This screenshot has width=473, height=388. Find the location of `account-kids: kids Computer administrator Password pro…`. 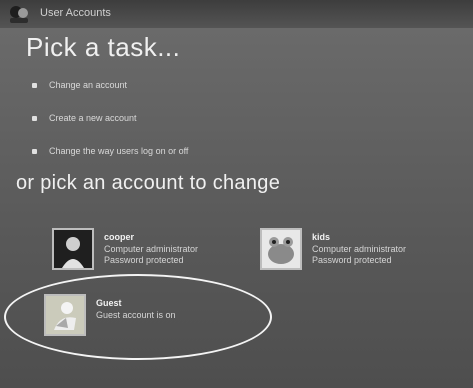

account-kids: kids Computer administrator Password pro… is located at coordinates (333, 249).